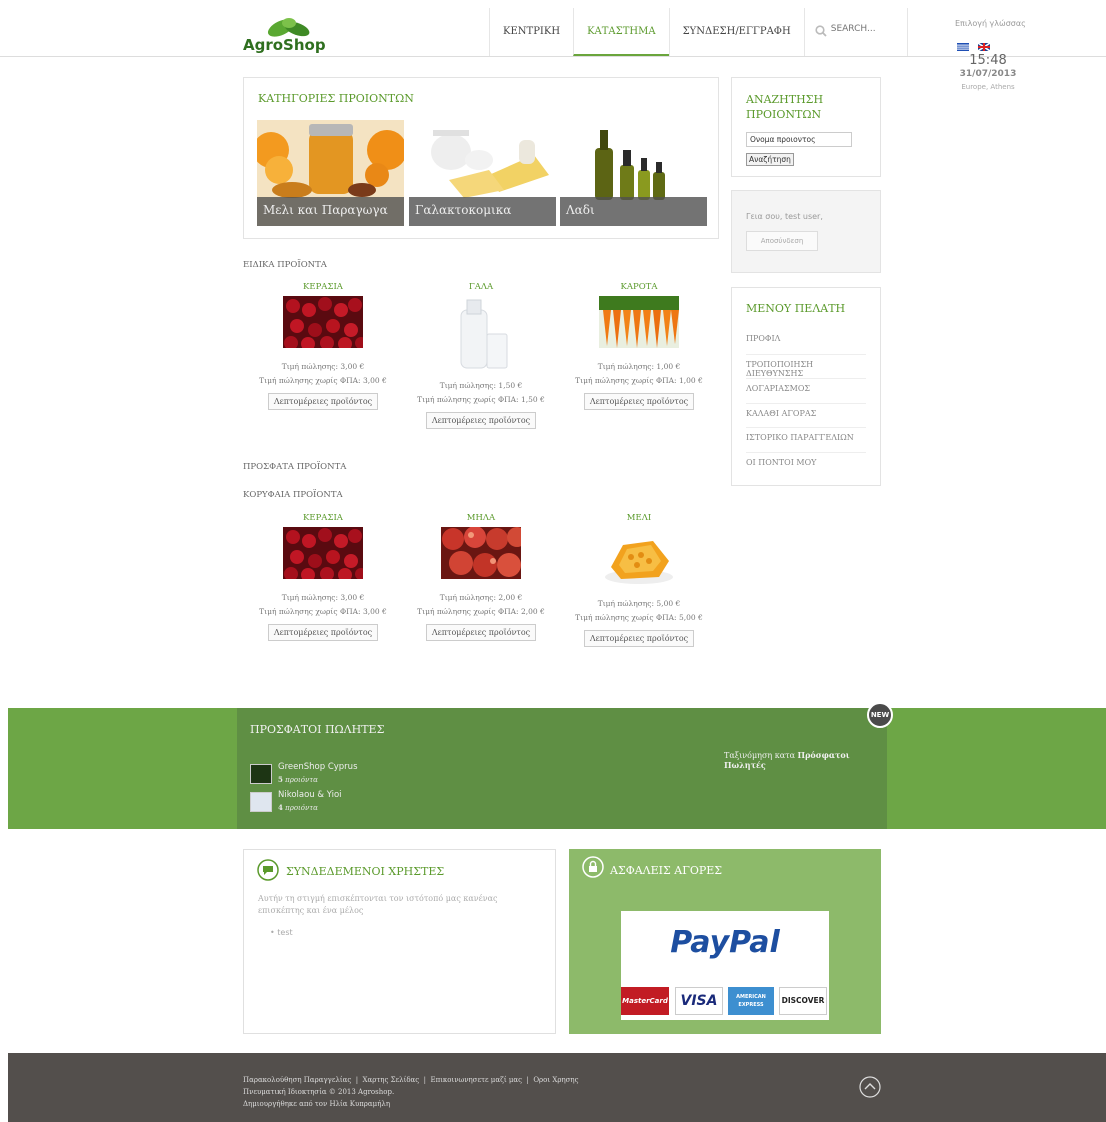 The height and width of the screenshot is (1122, 1106). I want to click on menu-item-order-history: ΙΣΤΟΡΙΚΟ ΠΑΡΑΓΓΕΛΙΩΝ, so click(806, 440).